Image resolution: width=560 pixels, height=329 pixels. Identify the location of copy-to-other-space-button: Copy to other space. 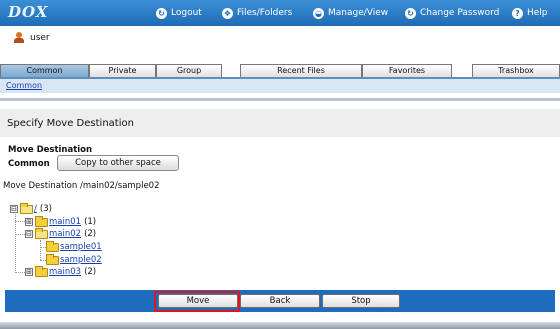
(118, 163).